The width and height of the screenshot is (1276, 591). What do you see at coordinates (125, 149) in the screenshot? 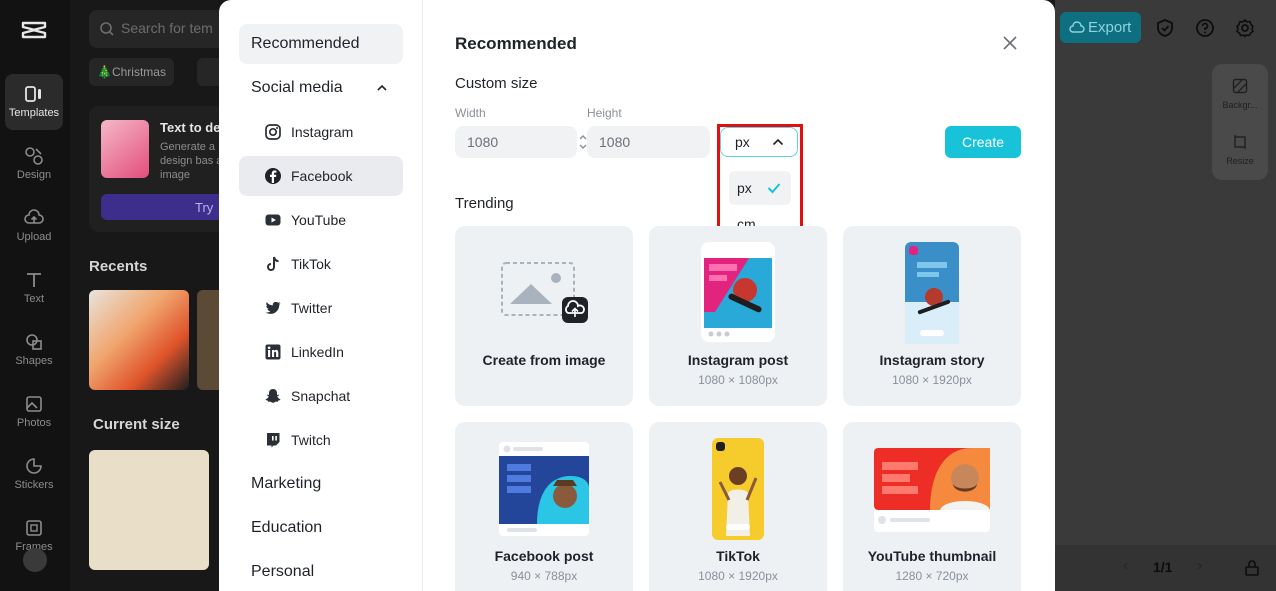
I see `promo-thumbnail` at bounding box center [125, 149].